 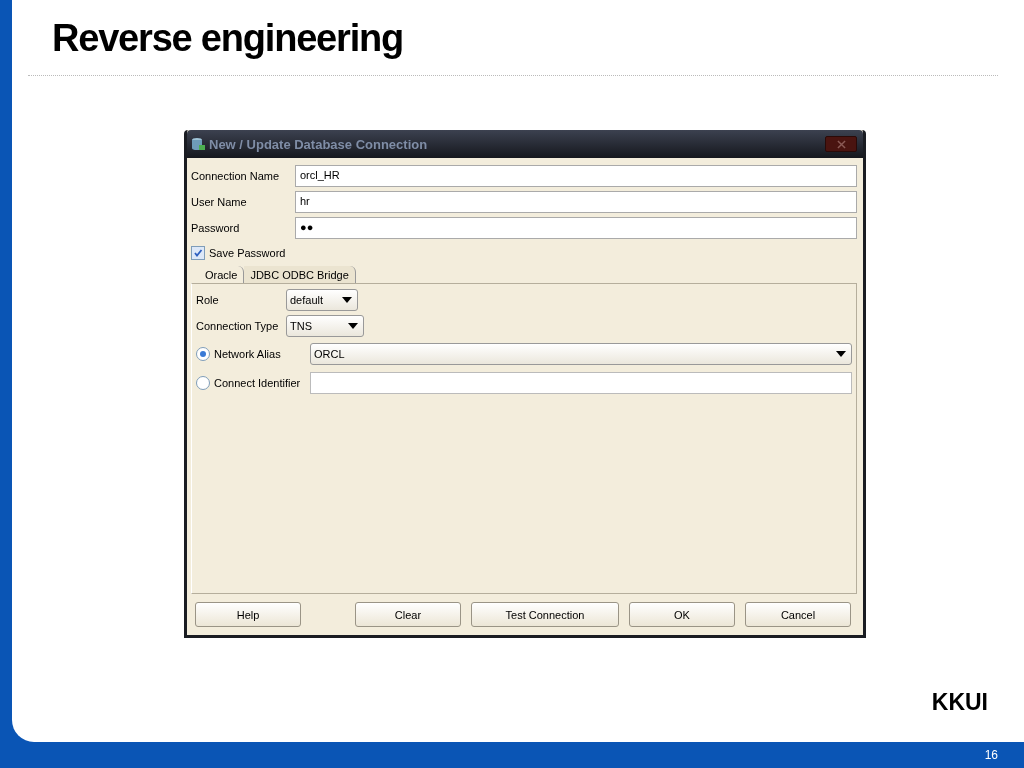 I want to click on dialog-button: Clear, so click(x=408, y=614).